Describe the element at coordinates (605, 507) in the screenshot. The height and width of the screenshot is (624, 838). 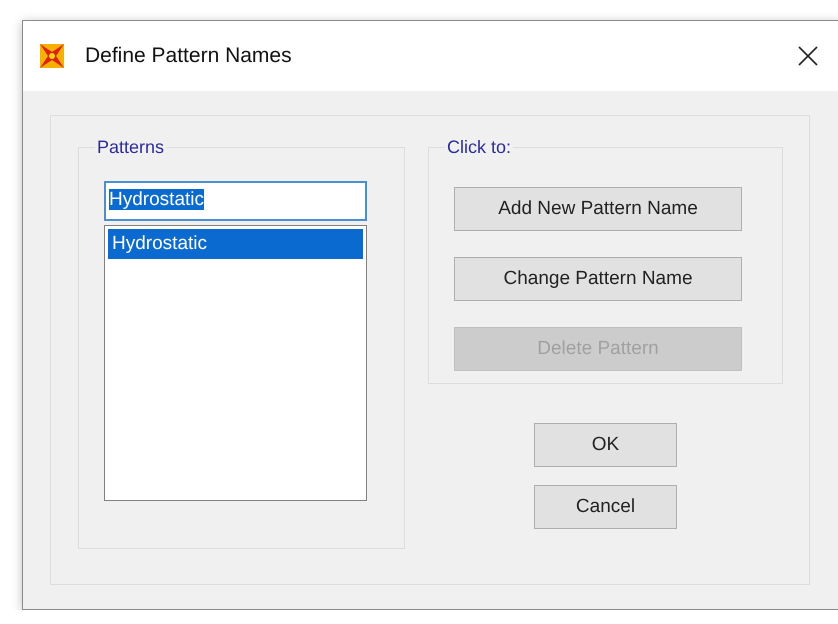
I see `dialog-button: Cancel` at that location.